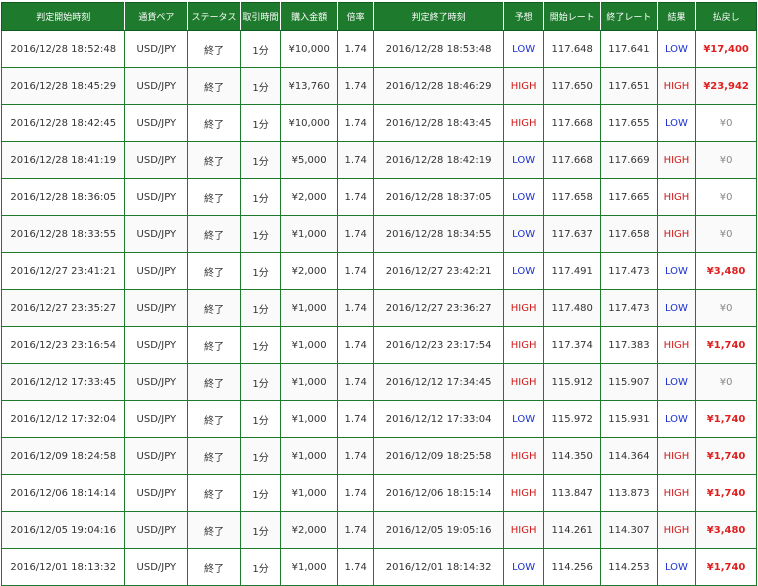 The image size is (758, 586). Describe the element at coordinates (438, 567) in the screenshot. I see `end-time-cell: 2016/12/01 18:14:32` at that location.